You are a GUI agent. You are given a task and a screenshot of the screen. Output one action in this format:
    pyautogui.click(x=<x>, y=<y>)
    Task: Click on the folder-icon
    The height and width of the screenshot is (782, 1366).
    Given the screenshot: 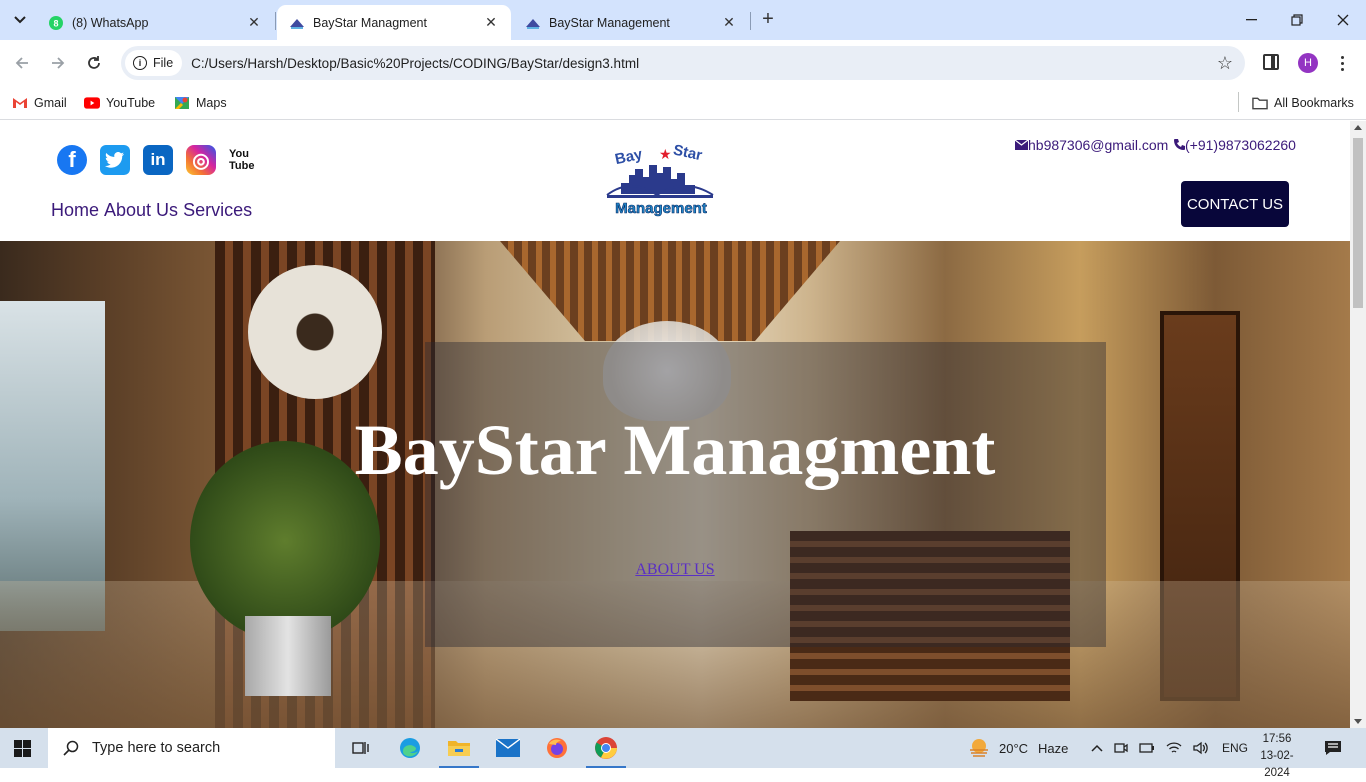 What is the action you would take?
    pyautogui.click(x=1260, y=103)
    